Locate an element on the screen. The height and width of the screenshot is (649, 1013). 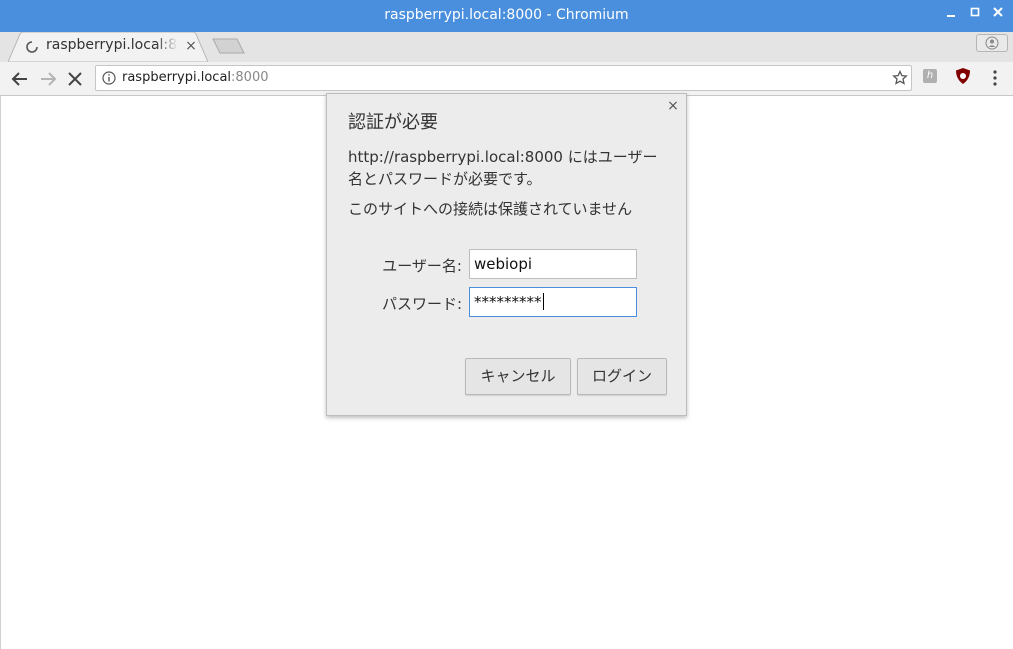
profile-button is located at coordinates (992, 43).